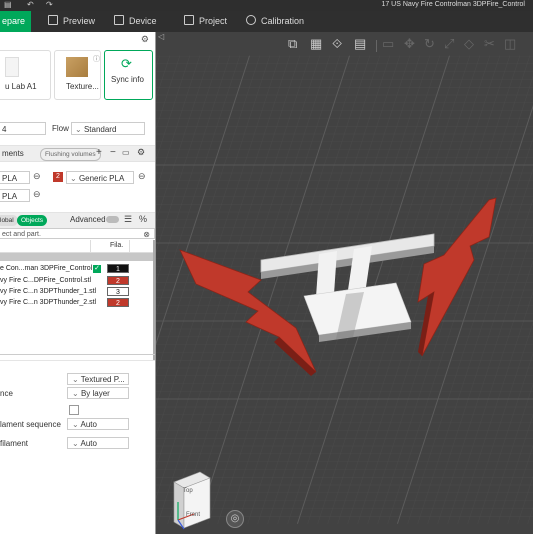 The image size is (533, 534). Describe the element at coordinates (77, 280) in the screenshot. I see `part-row: vy Fire C...DPFire_Control.stl 2` at that location.